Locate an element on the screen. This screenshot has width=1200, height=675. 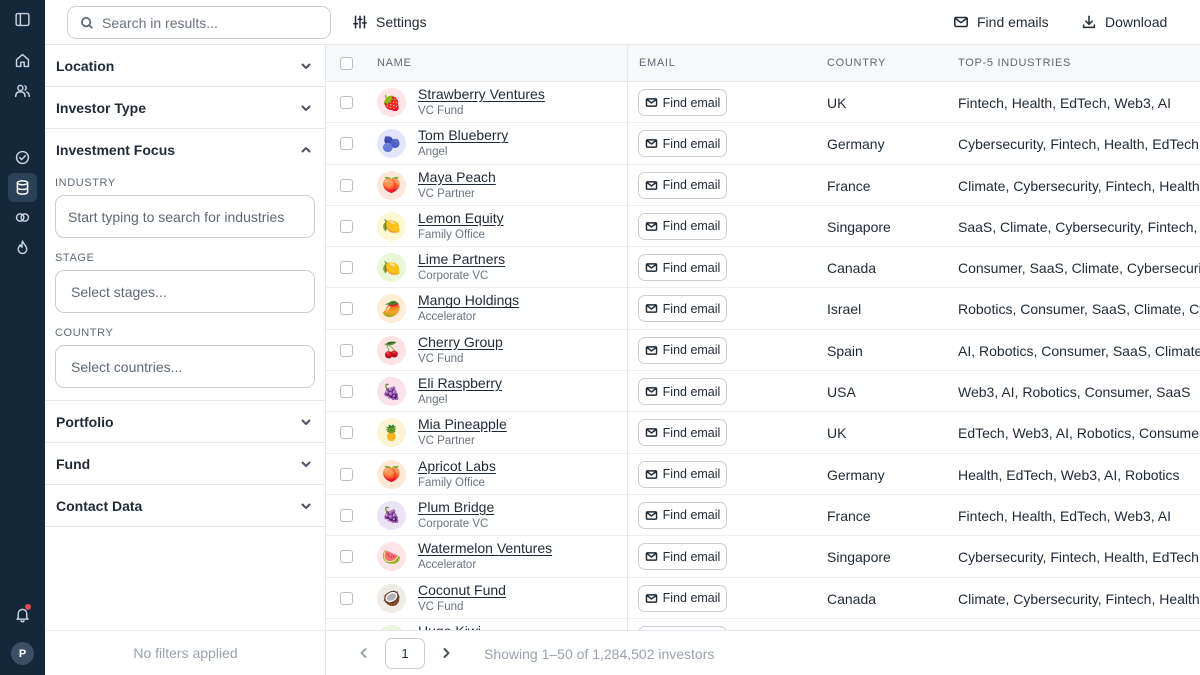
investor-name-link: Coconut Fund is located at coordinates (462, 590).